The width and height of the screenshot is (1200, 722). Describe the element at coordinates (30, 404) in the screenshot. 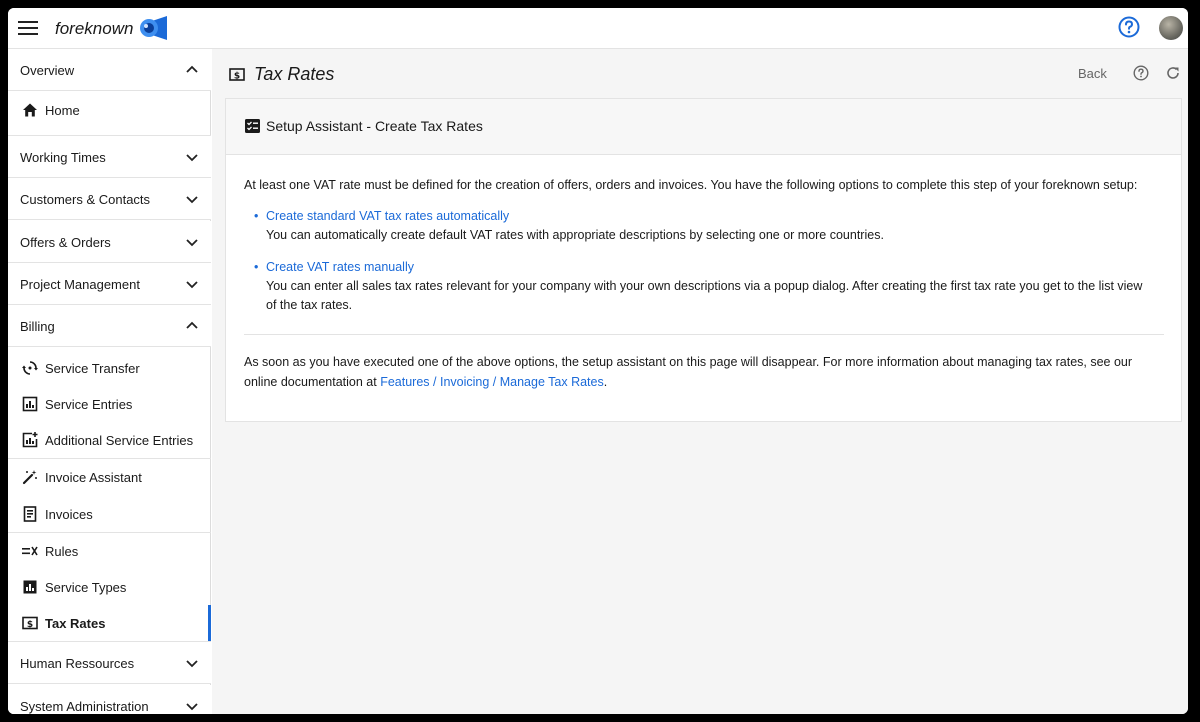

I see `chart-box-icon` at that location.